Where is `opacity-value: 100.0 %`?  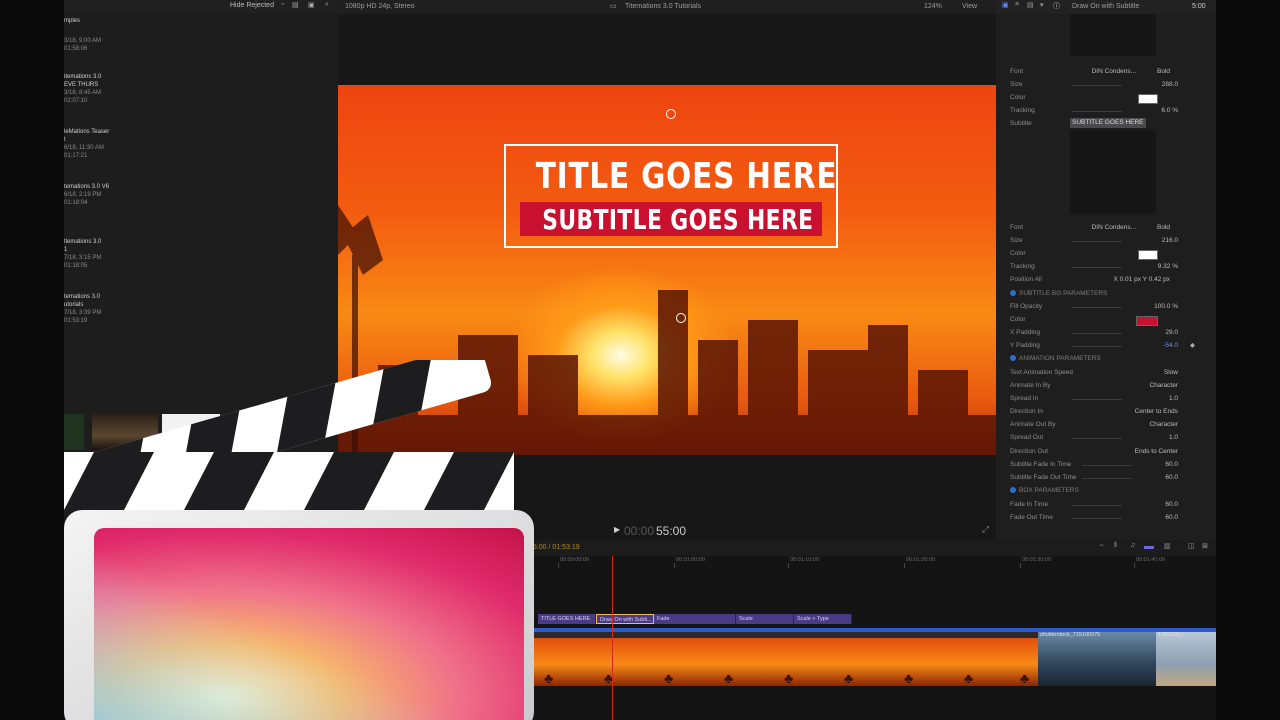
opacity-value: 100.0 % is located at coordinates (1124, 307).